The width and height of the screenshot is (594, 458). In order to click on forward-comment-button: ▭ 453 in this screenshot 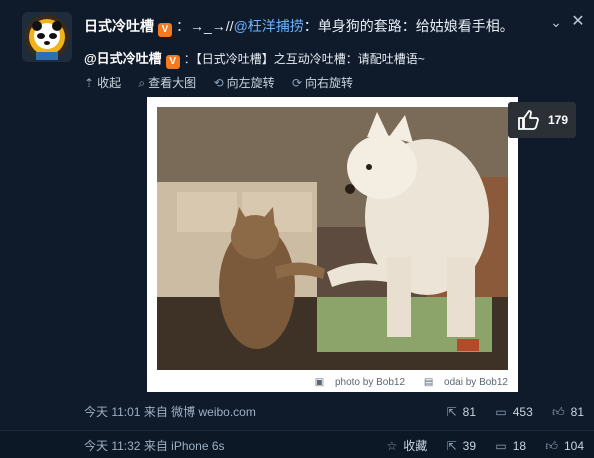, I will do `click(513, 412)`.